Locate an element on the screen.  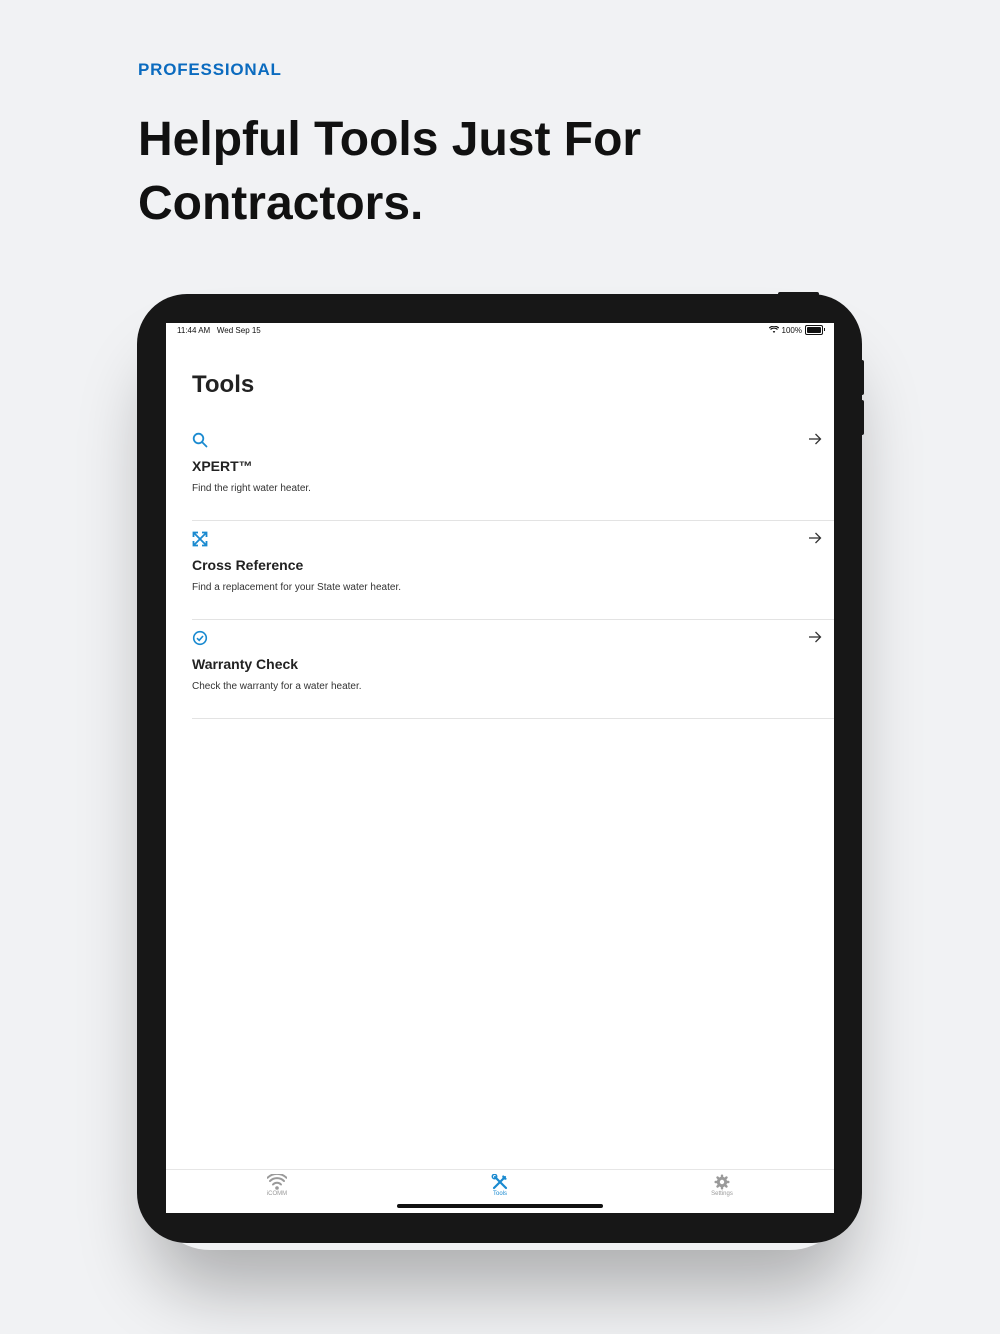
eyebrow-label: PROFESSIONAL is located at coordinates (210, 69).